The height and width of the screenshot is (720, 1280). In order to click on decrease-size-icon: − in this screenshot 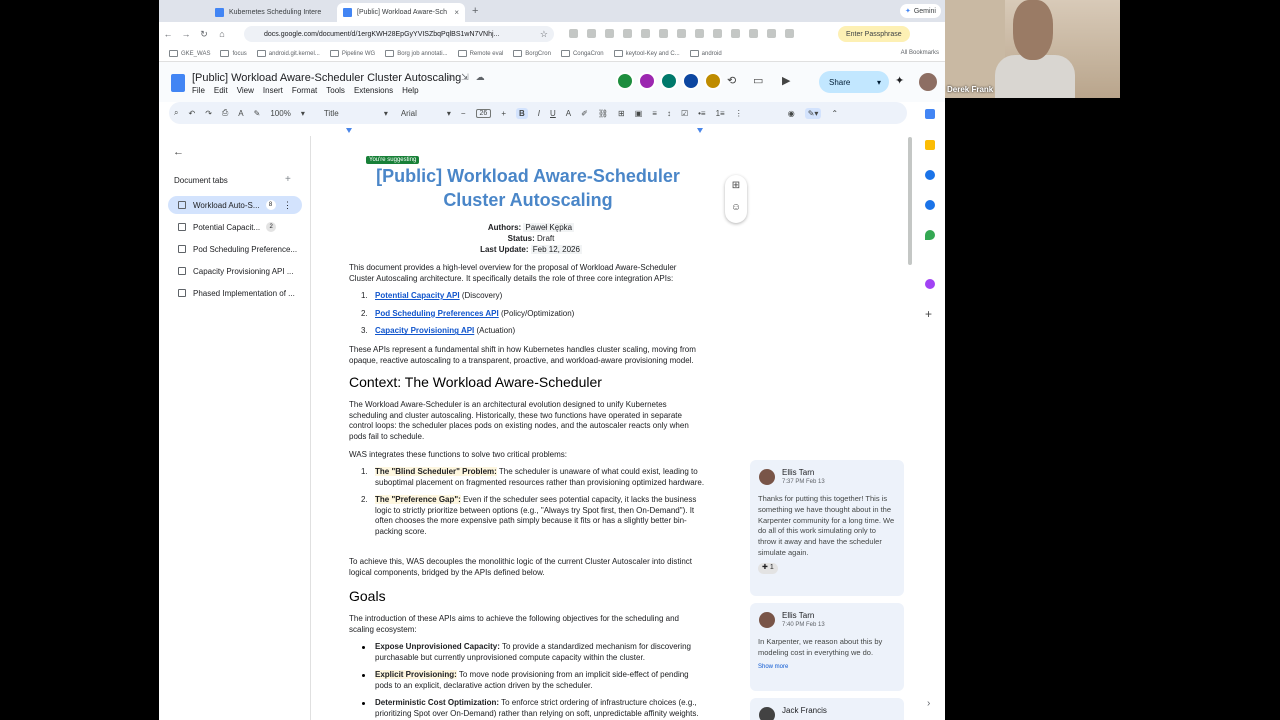, I will do `click(463, 113)`.